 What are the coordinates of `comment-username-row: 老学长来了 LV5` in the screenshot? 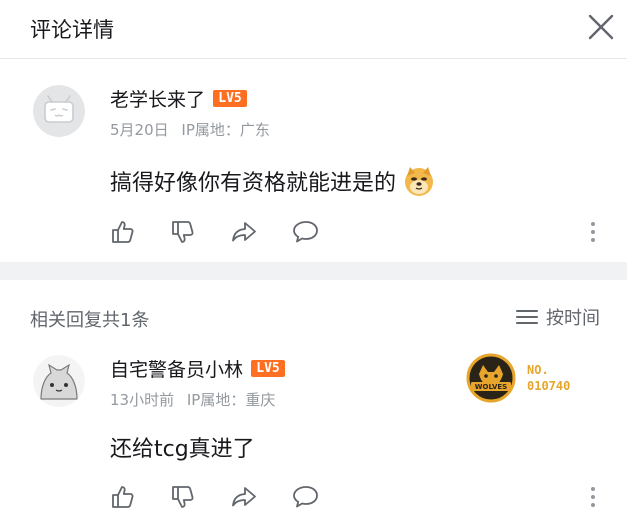 It's located at (179, 98).